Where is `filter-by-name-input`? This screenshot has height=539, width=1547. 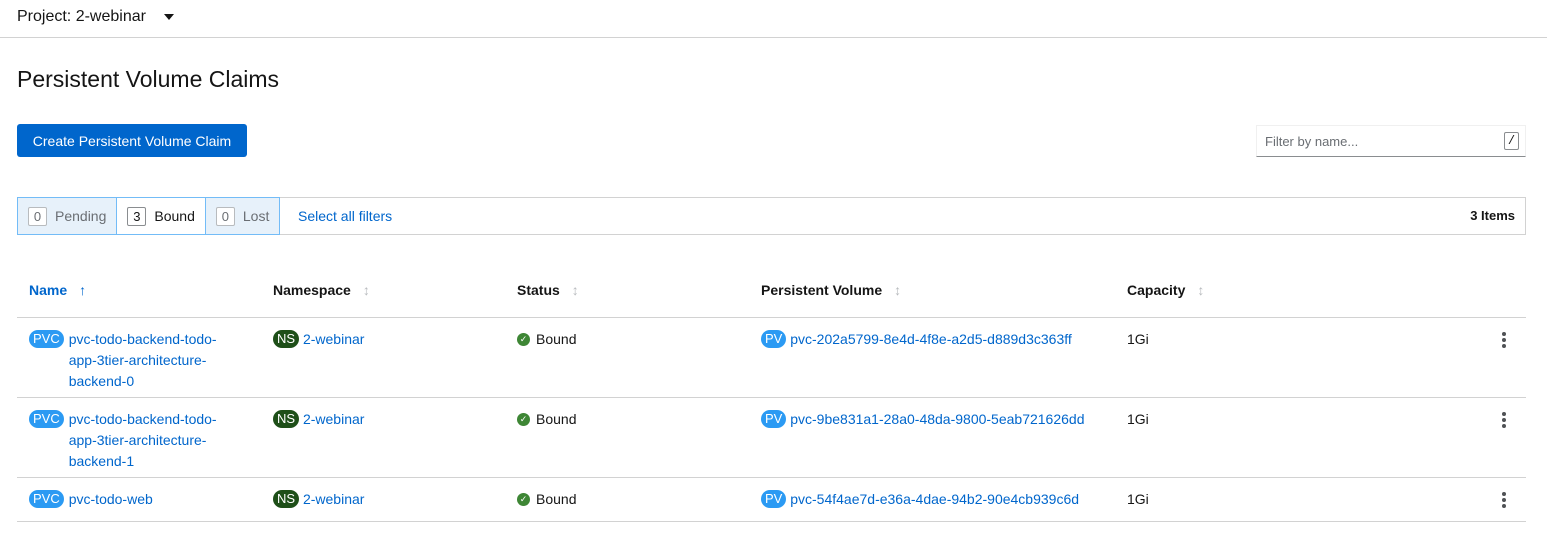 filter-by-name-input is located at coordinates (1377, 141).